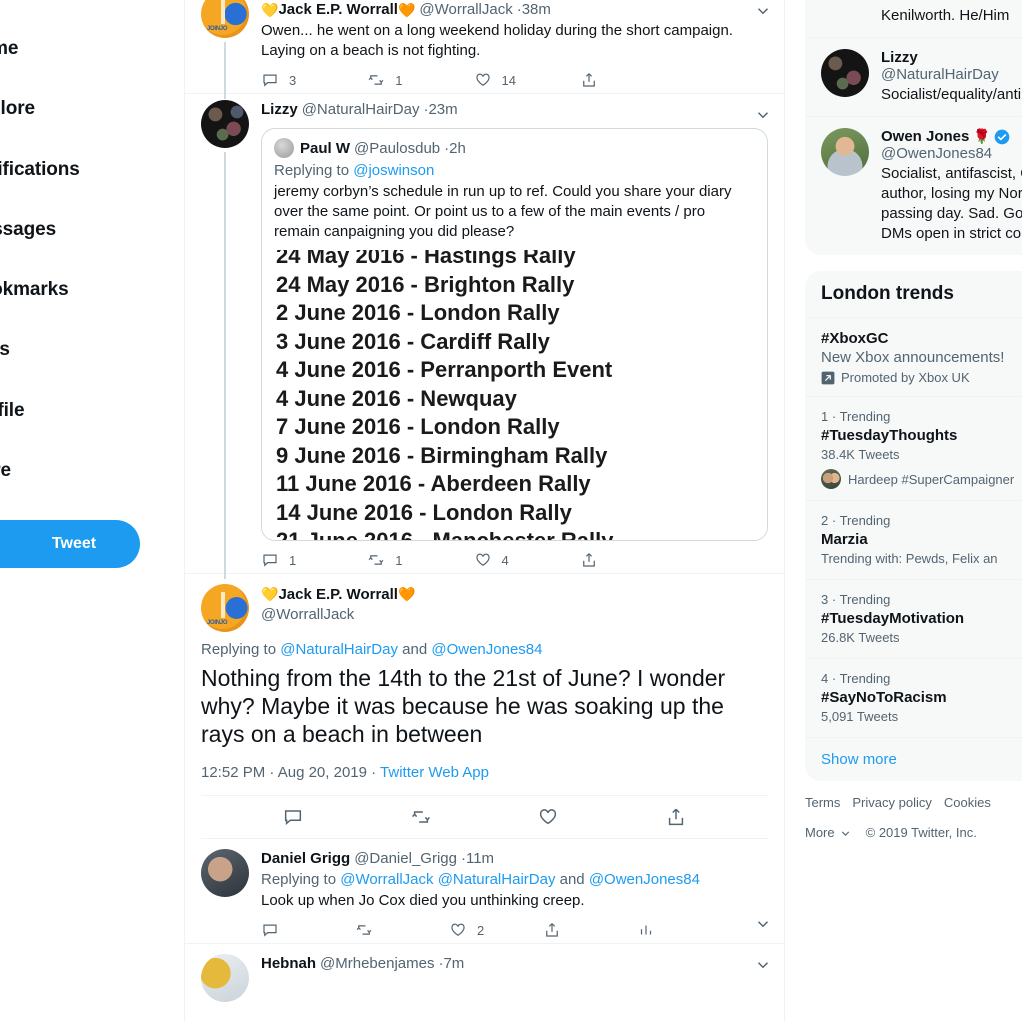  I want to click on retweet-action, so click(402, 930).